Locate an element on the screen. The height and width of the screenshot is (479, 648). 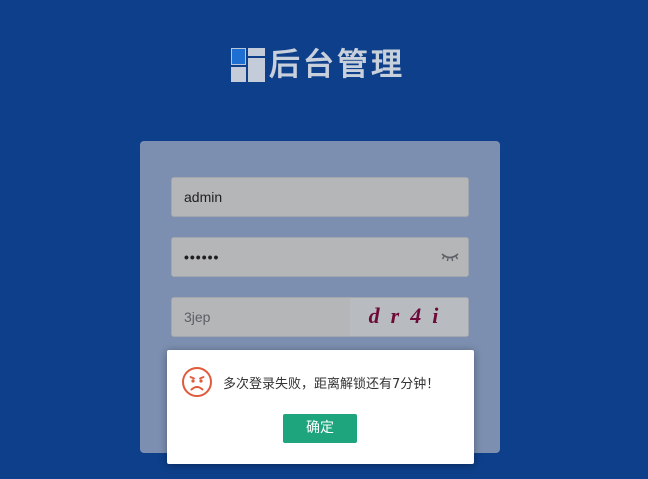
logo: 后台管理 is located at coordinates (318, 65).